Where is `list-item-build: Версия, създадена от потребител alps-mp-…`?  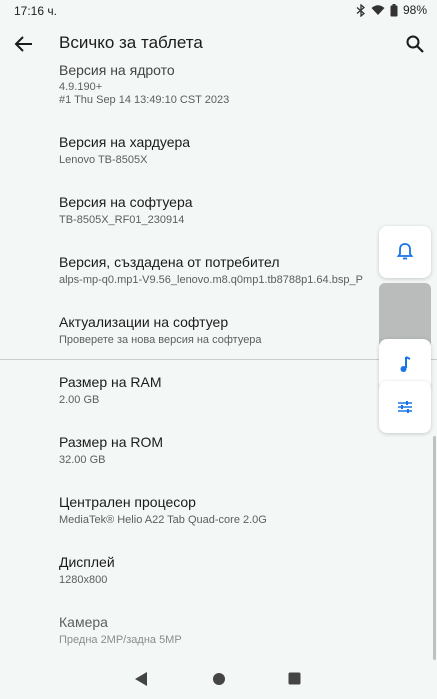 list-item-build: Версия, създадена от потребител alps-mp-… is located at coordinates (218, 284).